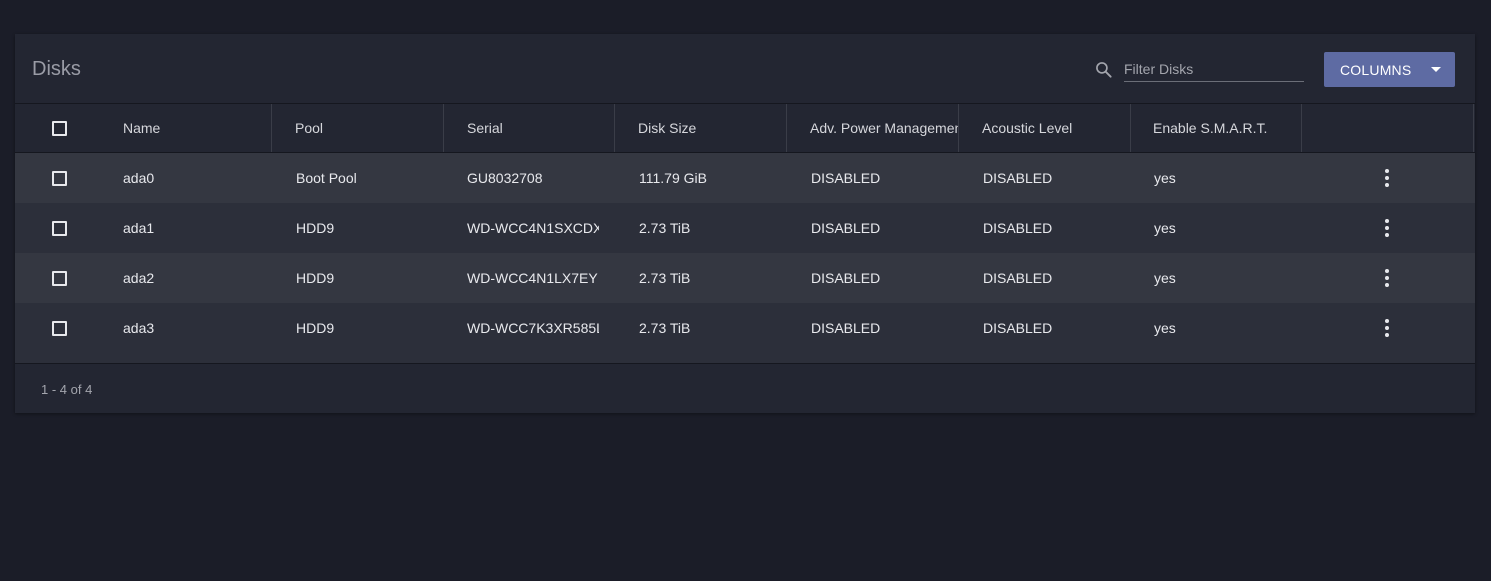 This screenshot has height=581, width=1491. What do you see at coordinates (673, 178) in the screenshot?
I see `disk-size: 111.79 GiB` at bounding box center [673, 178].